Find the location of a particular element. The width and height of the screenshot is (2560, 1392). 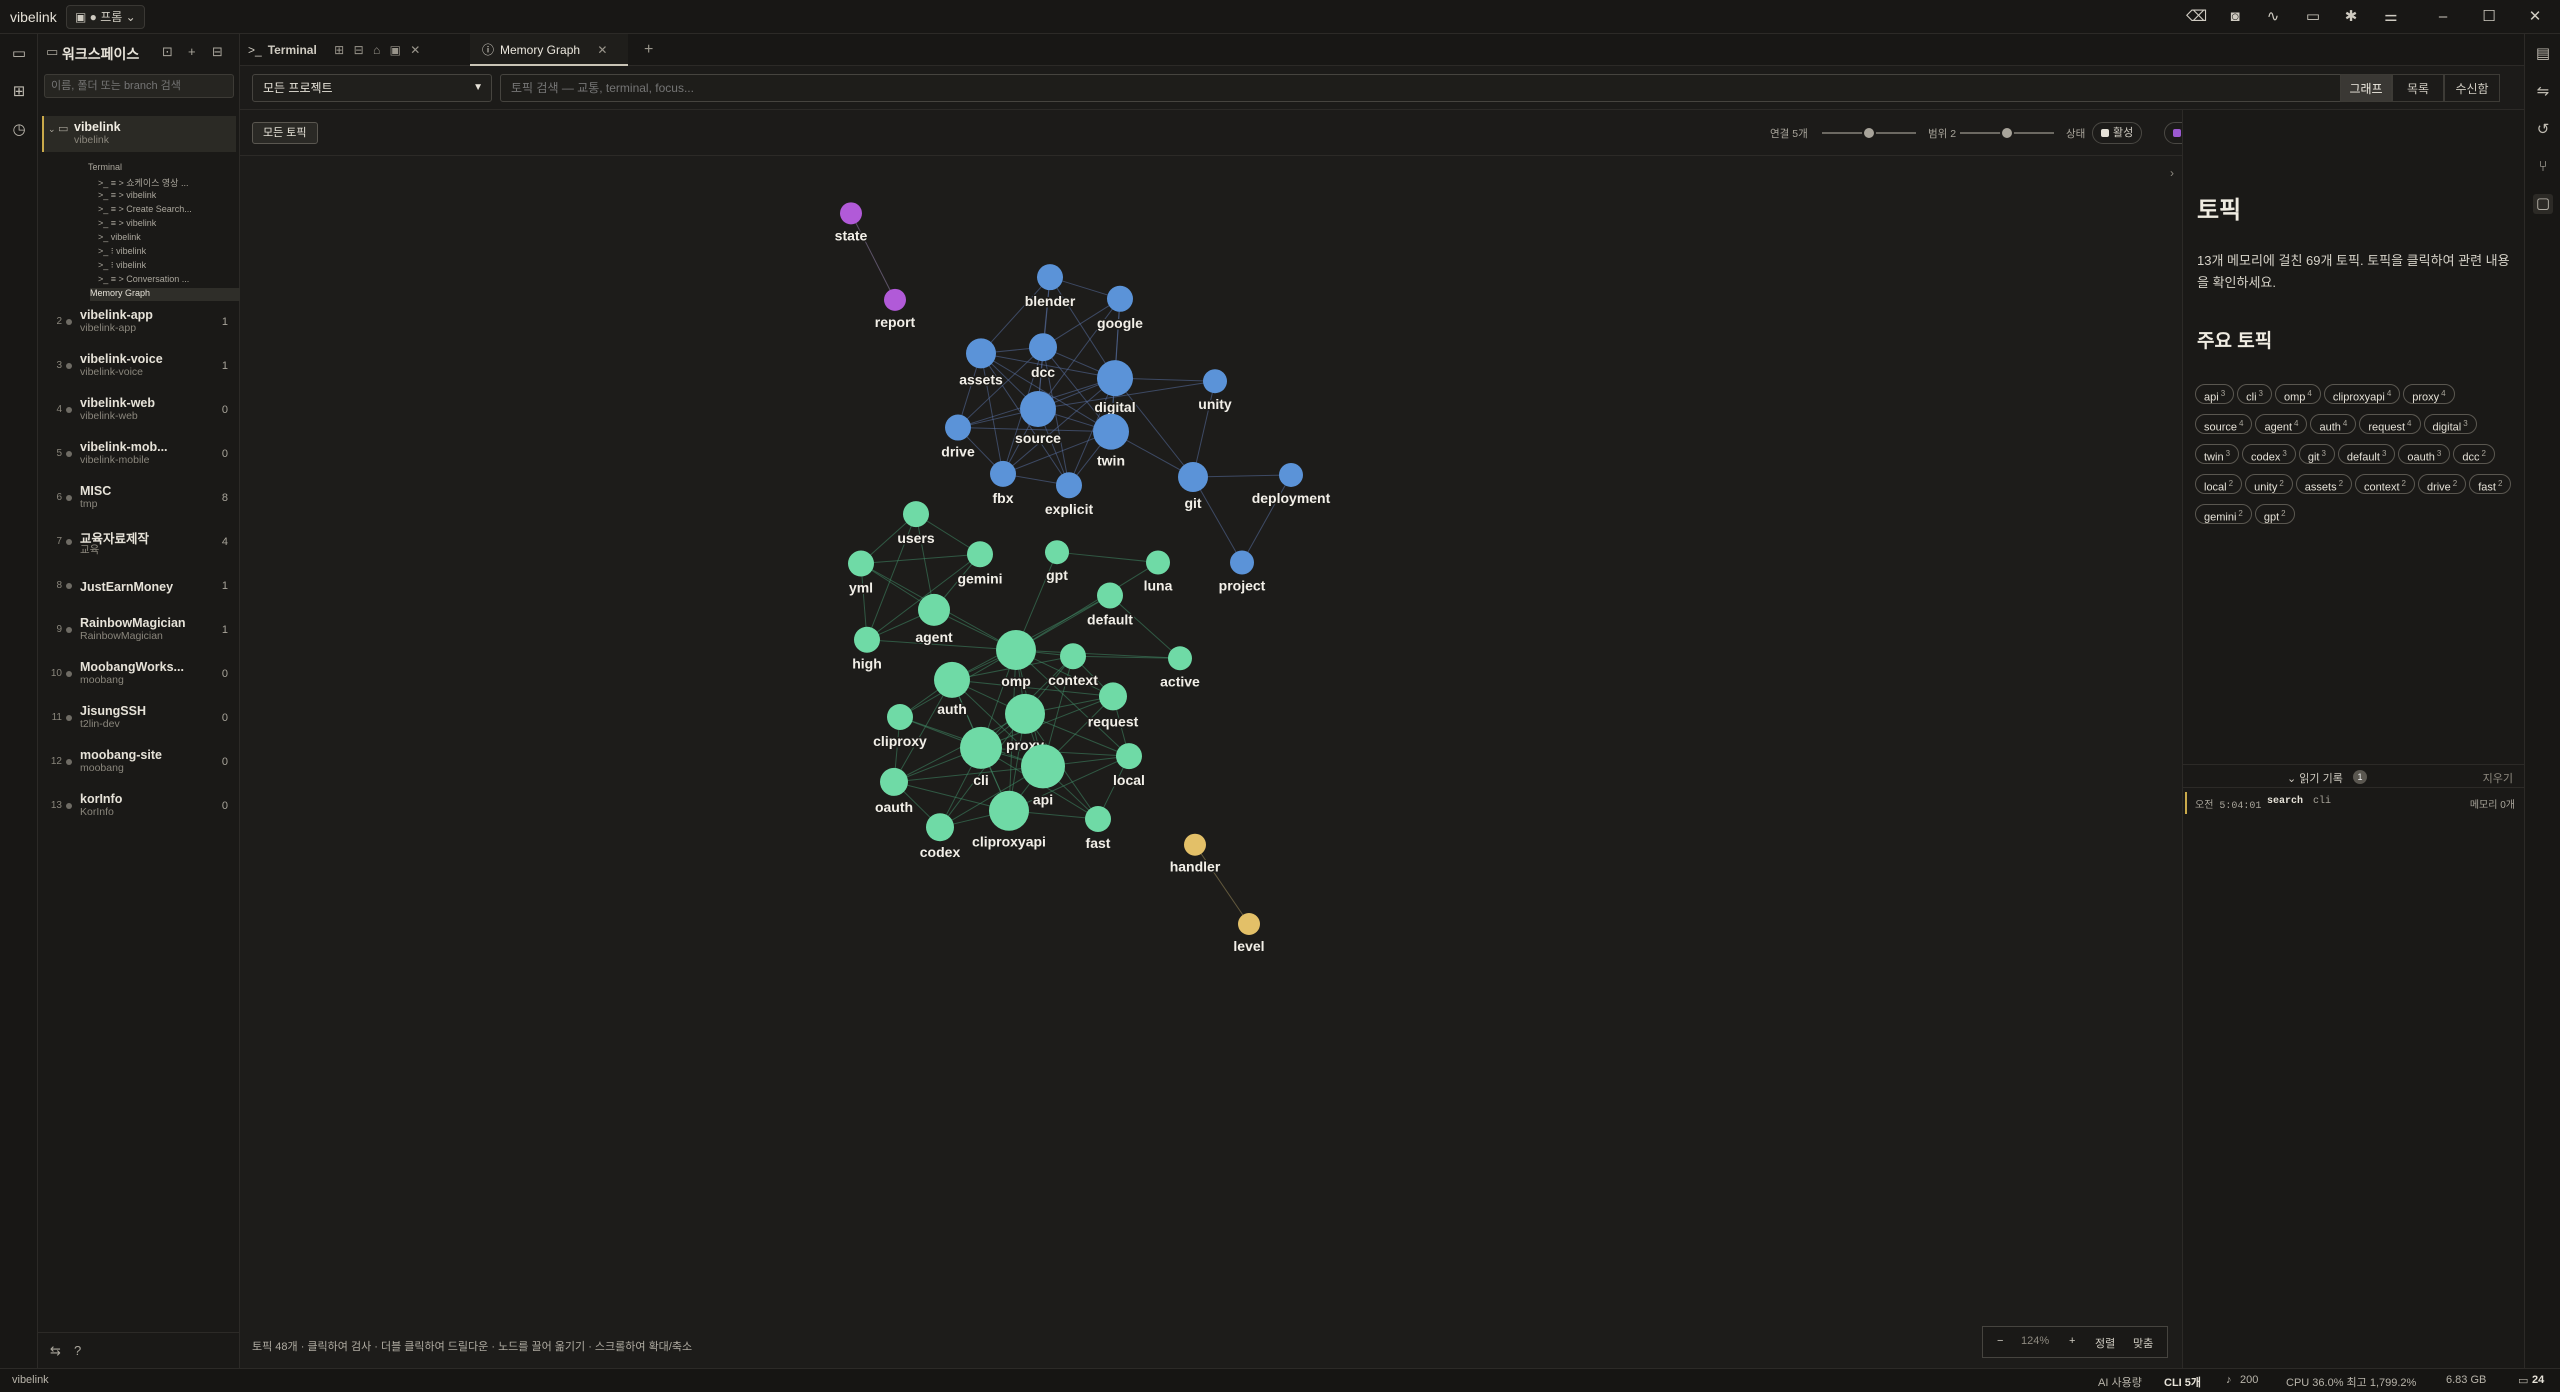

graph-node-gemini: gemini is located at coordinates (980, 564).